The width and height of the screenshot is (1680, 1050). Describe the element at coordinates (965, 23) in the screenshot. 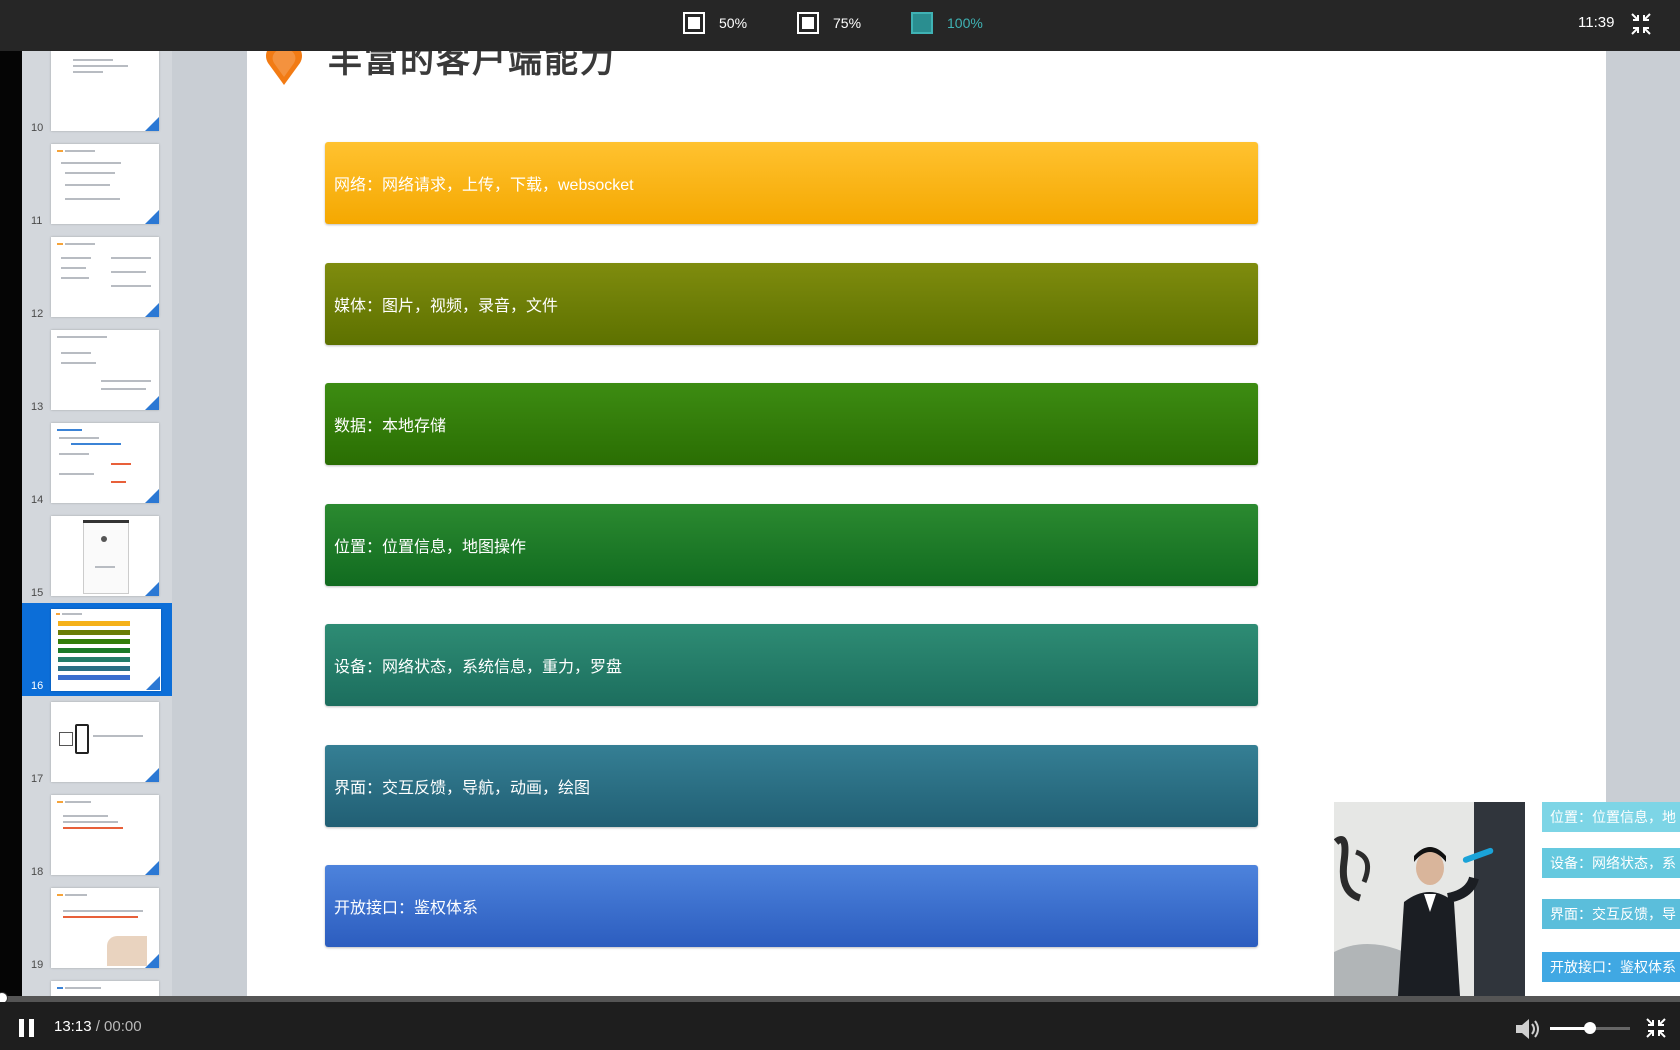

I see `zoom-100-label: 100%` at that location.